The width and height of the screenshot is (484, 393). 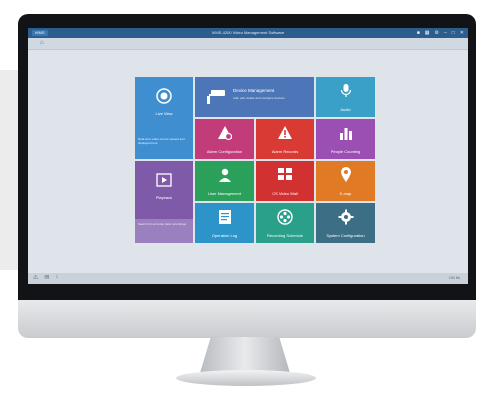 I want to click on tile-user-management: User Management, so click(x=224, y=181).